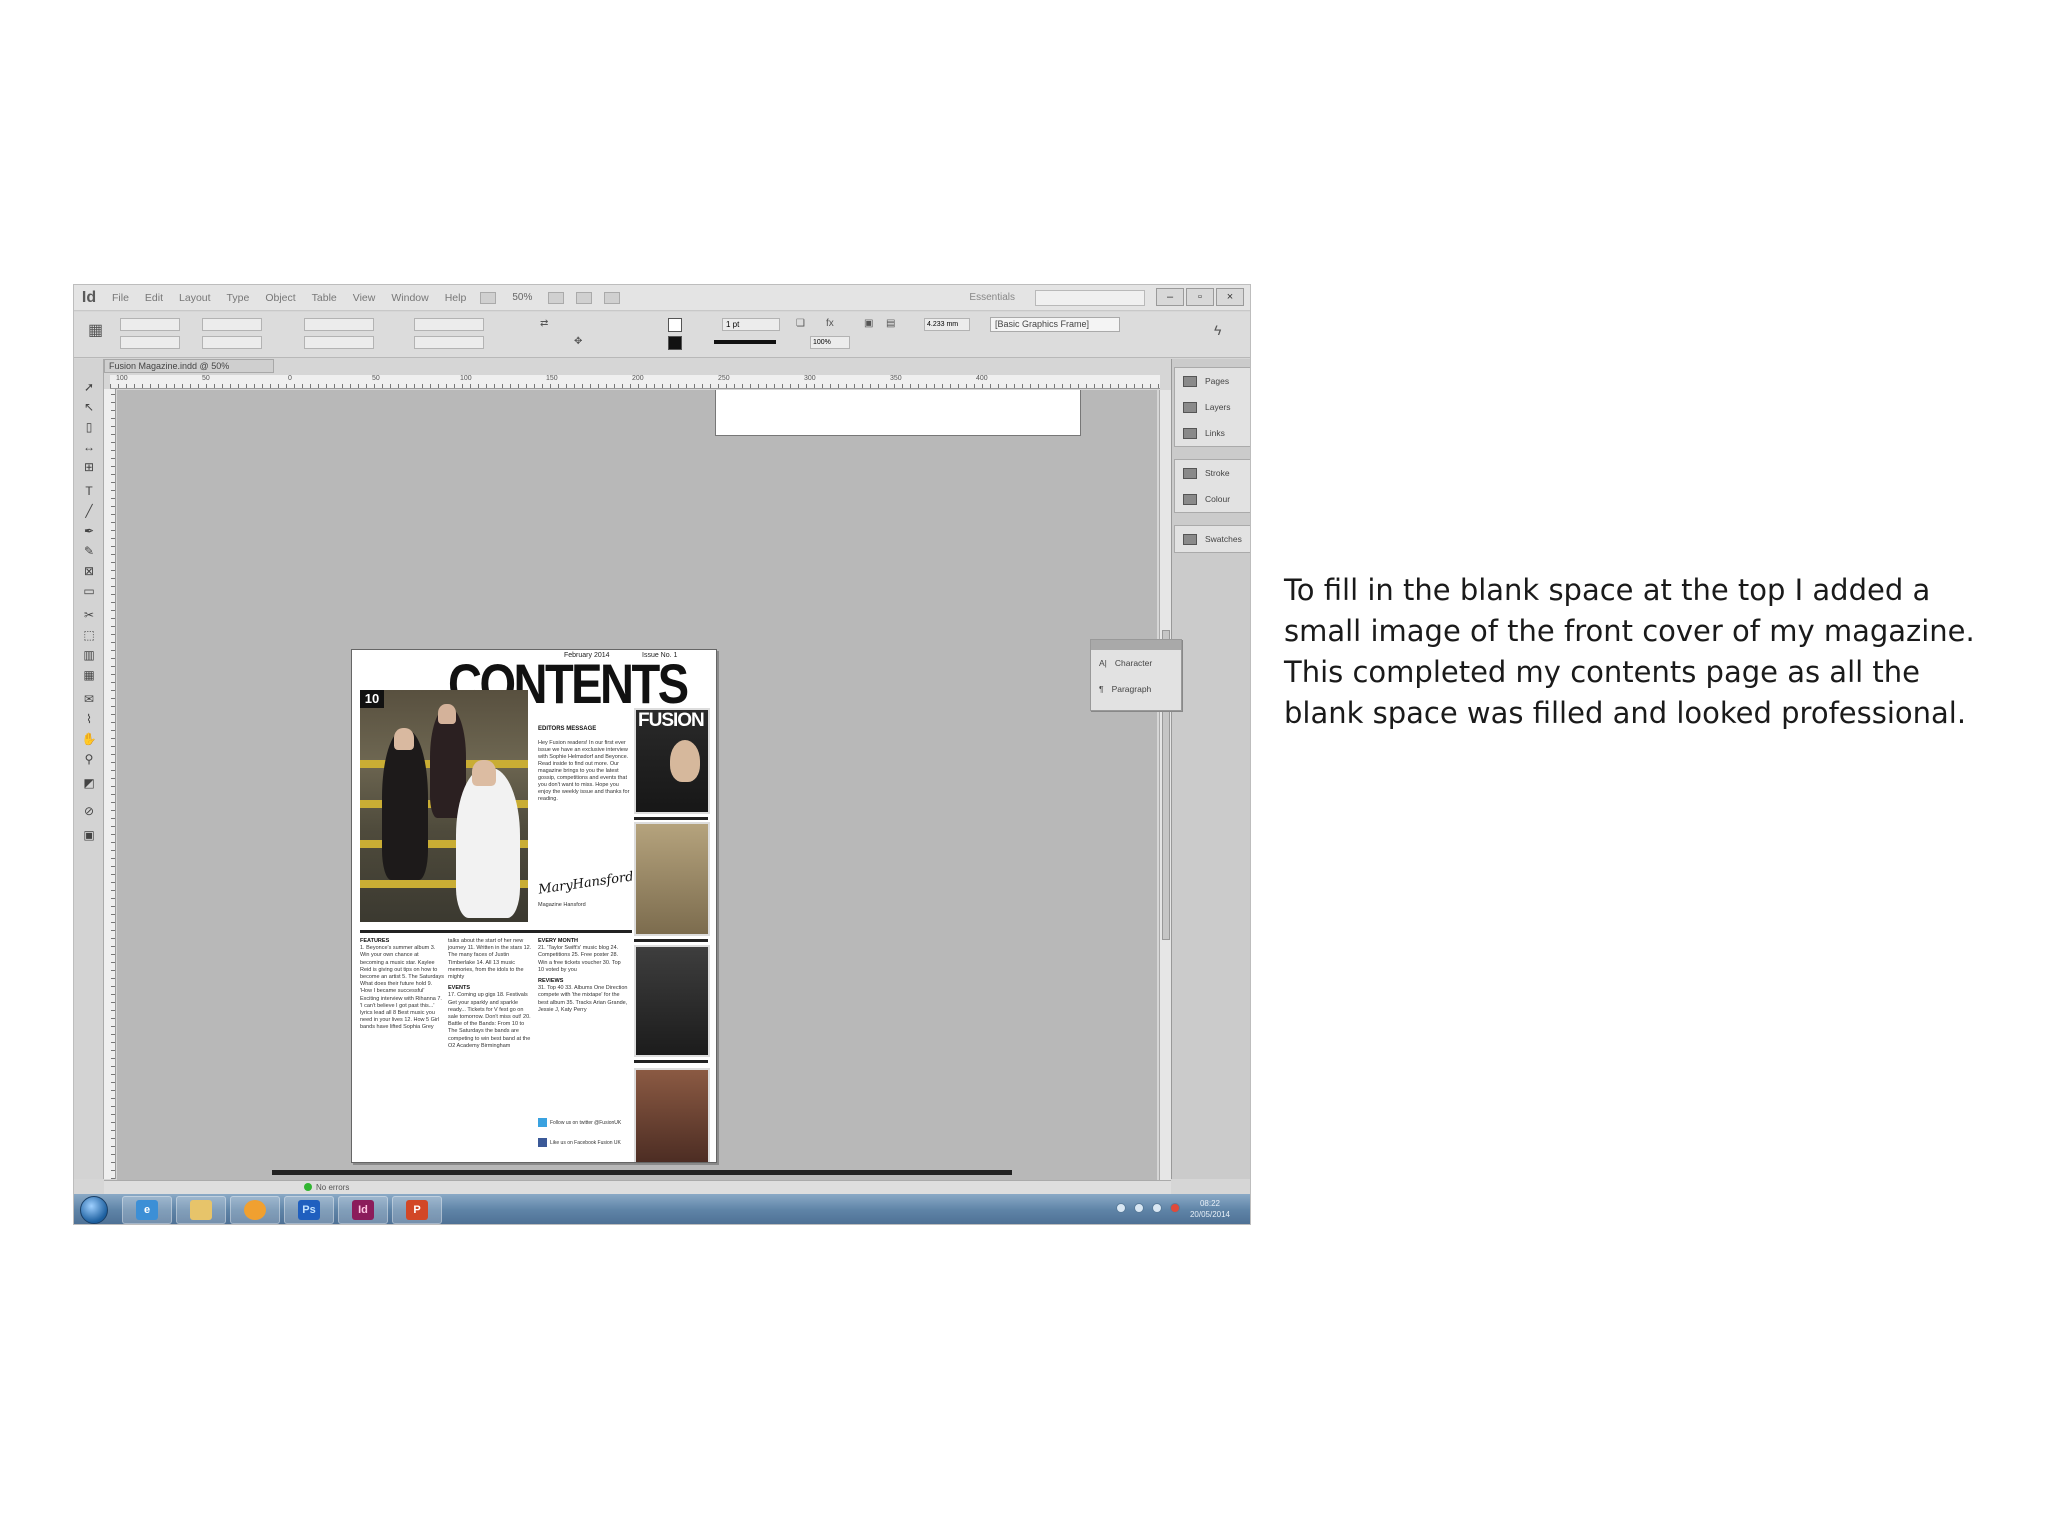 This screenshot has width=2048, height=1536. Describe the element at coordinates (189, 366) in the screenshot. I see `document-tab: Fusion Magazine.indd @ 50%` at that location.